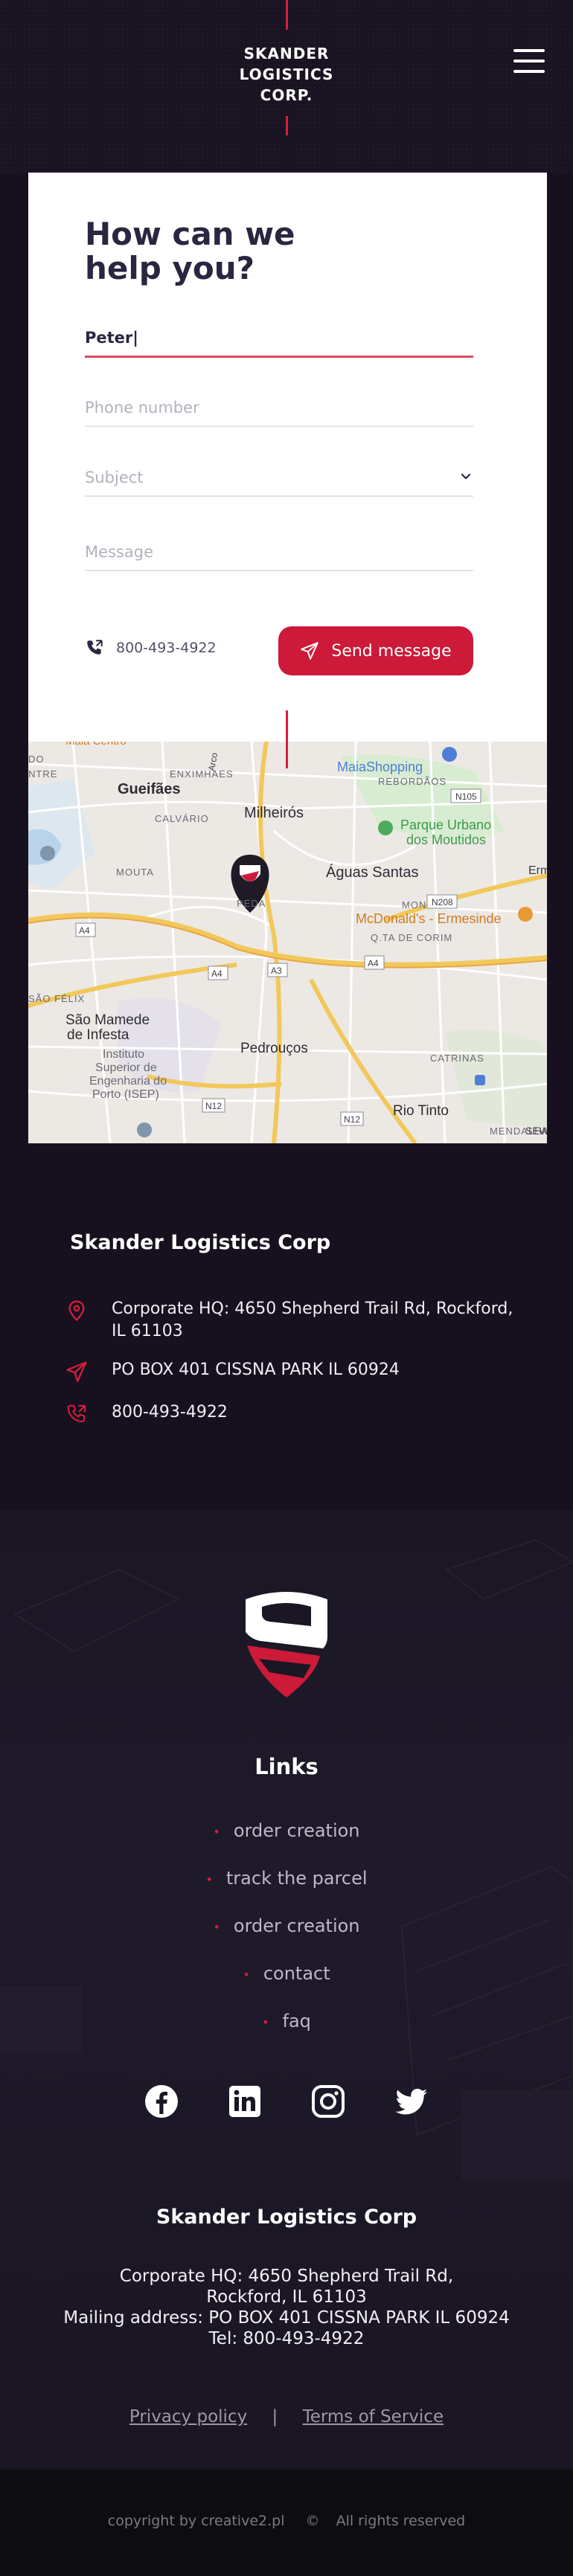 Image resolution: width=573 pixels, height=2576 pixels. What do you see at coordinates (466, 796) in the screenshot?
I see `svg-text: N105` at bounding box center [466, 796].